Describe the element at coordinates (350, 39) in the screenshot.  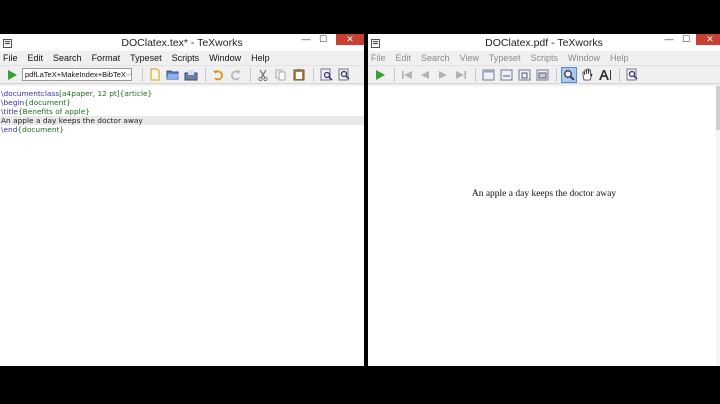
I see `editor-close-button: ✕` at that location.